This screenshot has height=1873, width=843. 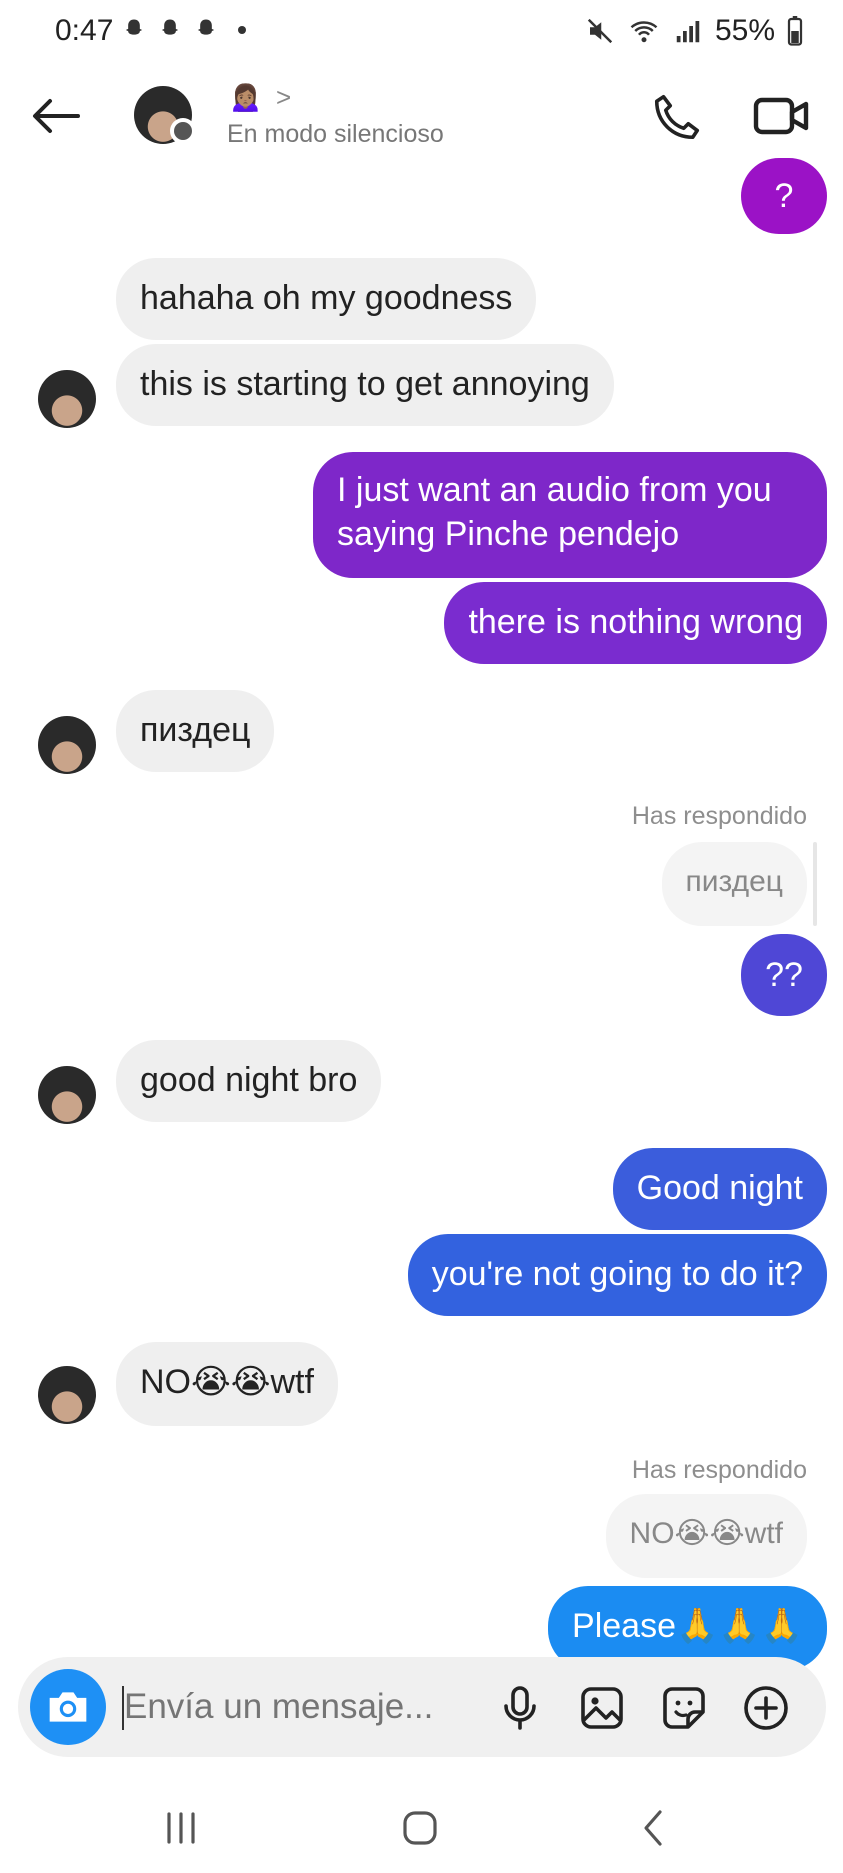 I want to click on message-line: saying Pinche pendejo, so click(x=508, y=534).